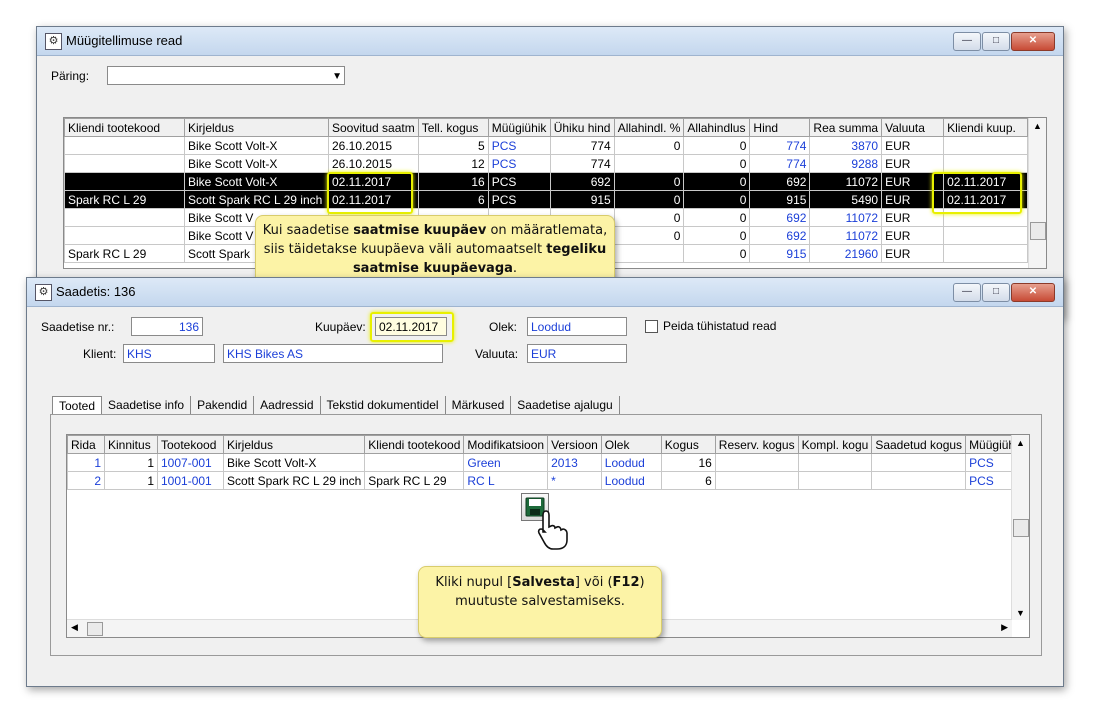 The height and width of the screenshot is (706, 1099). Describe the element at coordinates (1020, 613) in the screenshot. I see `scroll-down-icon: ▼` at that location.